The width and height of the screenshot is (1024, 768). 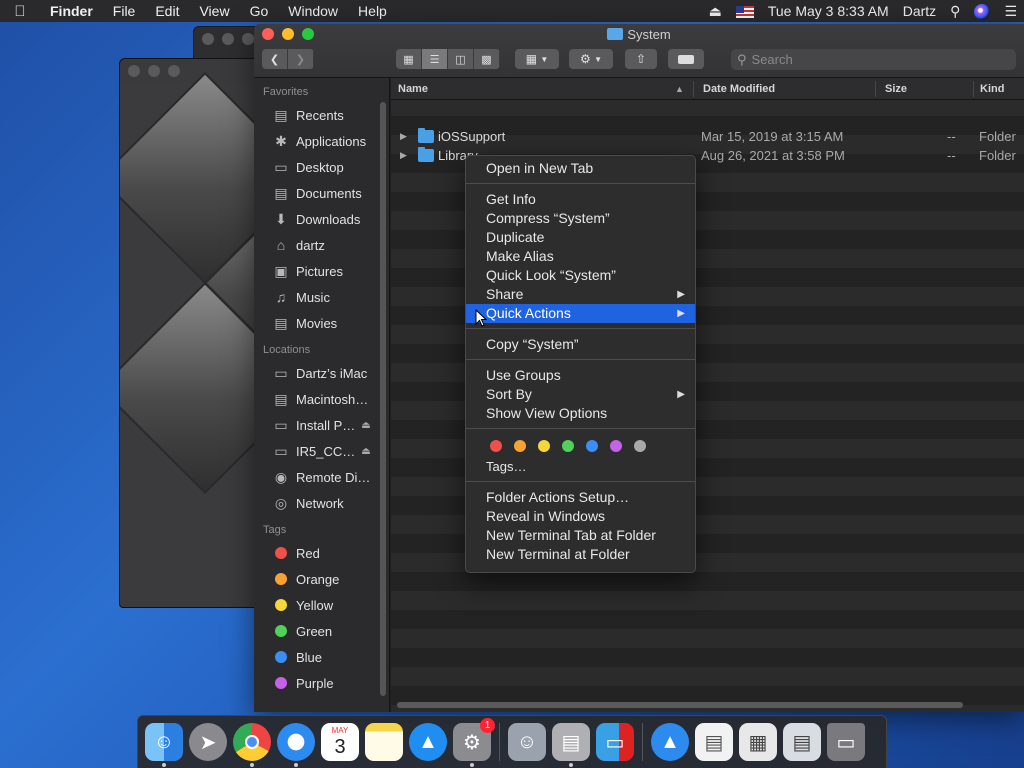 I want to click on horizontal-scrollbar, so click(x=680, y=705).